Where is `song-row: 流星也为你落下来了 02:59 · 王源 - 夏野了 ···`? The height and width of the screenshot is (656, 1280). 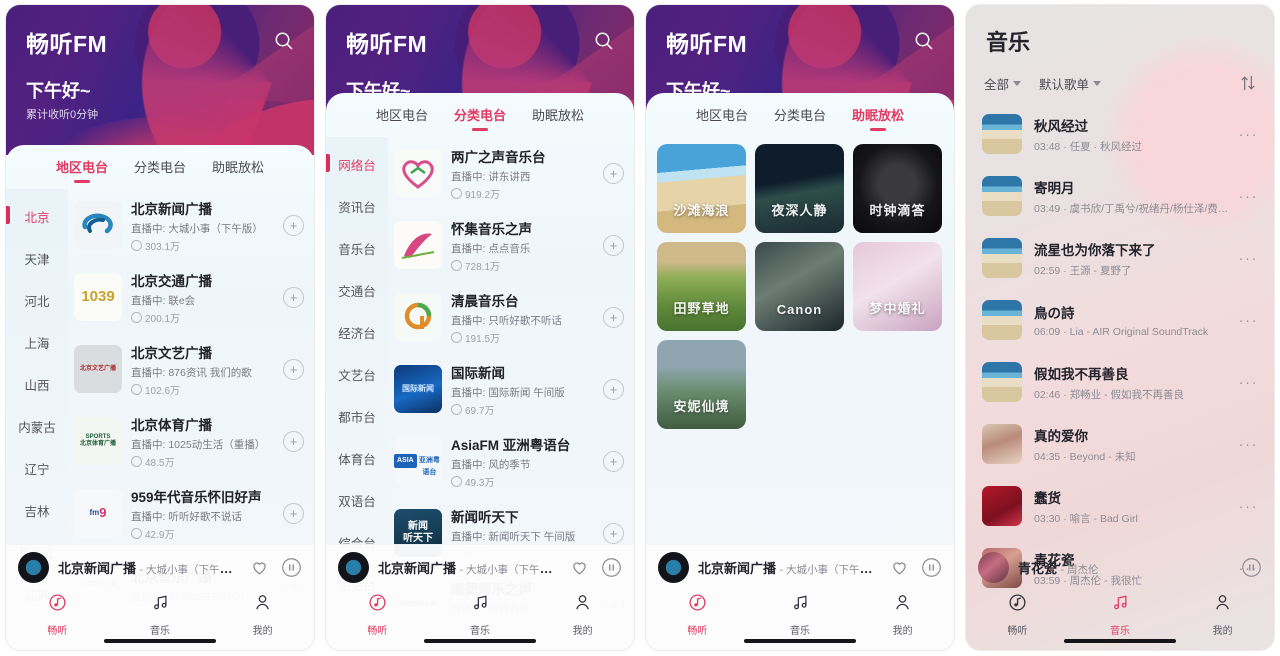 song-row: 流星也为你落下来了 02:59 · 王源 - 夏野了 ··· is located at coordinates (1120, 258).